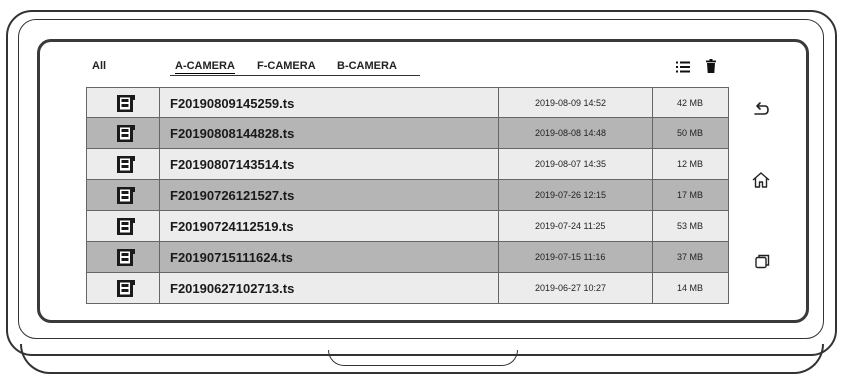  What do you see at coordinates (99, 66) in the screenshot?
I see `tab-all: All` at bounding box center [99, 66].